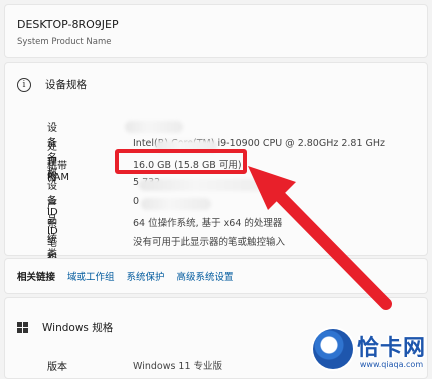 Image resolution: width=432 pixels, height=379 pixels. What do you see at coordinates (68, 24) in the screenshot?
I see `device-name: DESKTOP-8RO9JEP` at bounding box center [68, 24].